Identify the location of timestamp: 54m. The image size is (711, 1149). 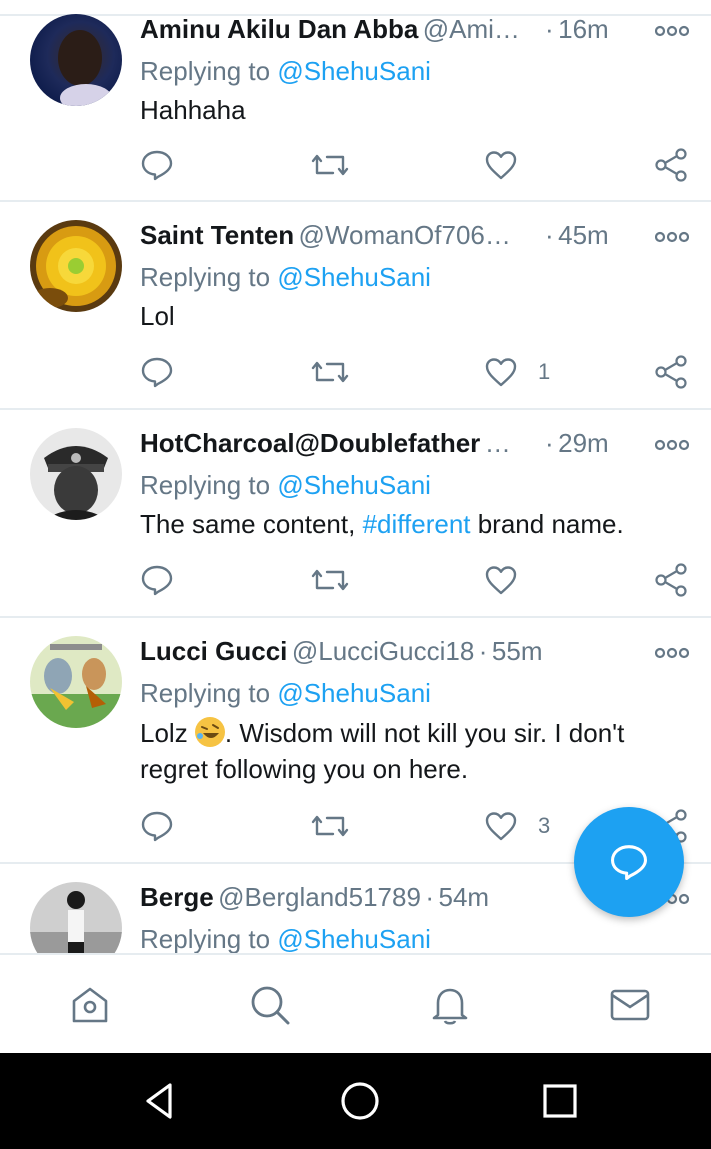
(464, 897).